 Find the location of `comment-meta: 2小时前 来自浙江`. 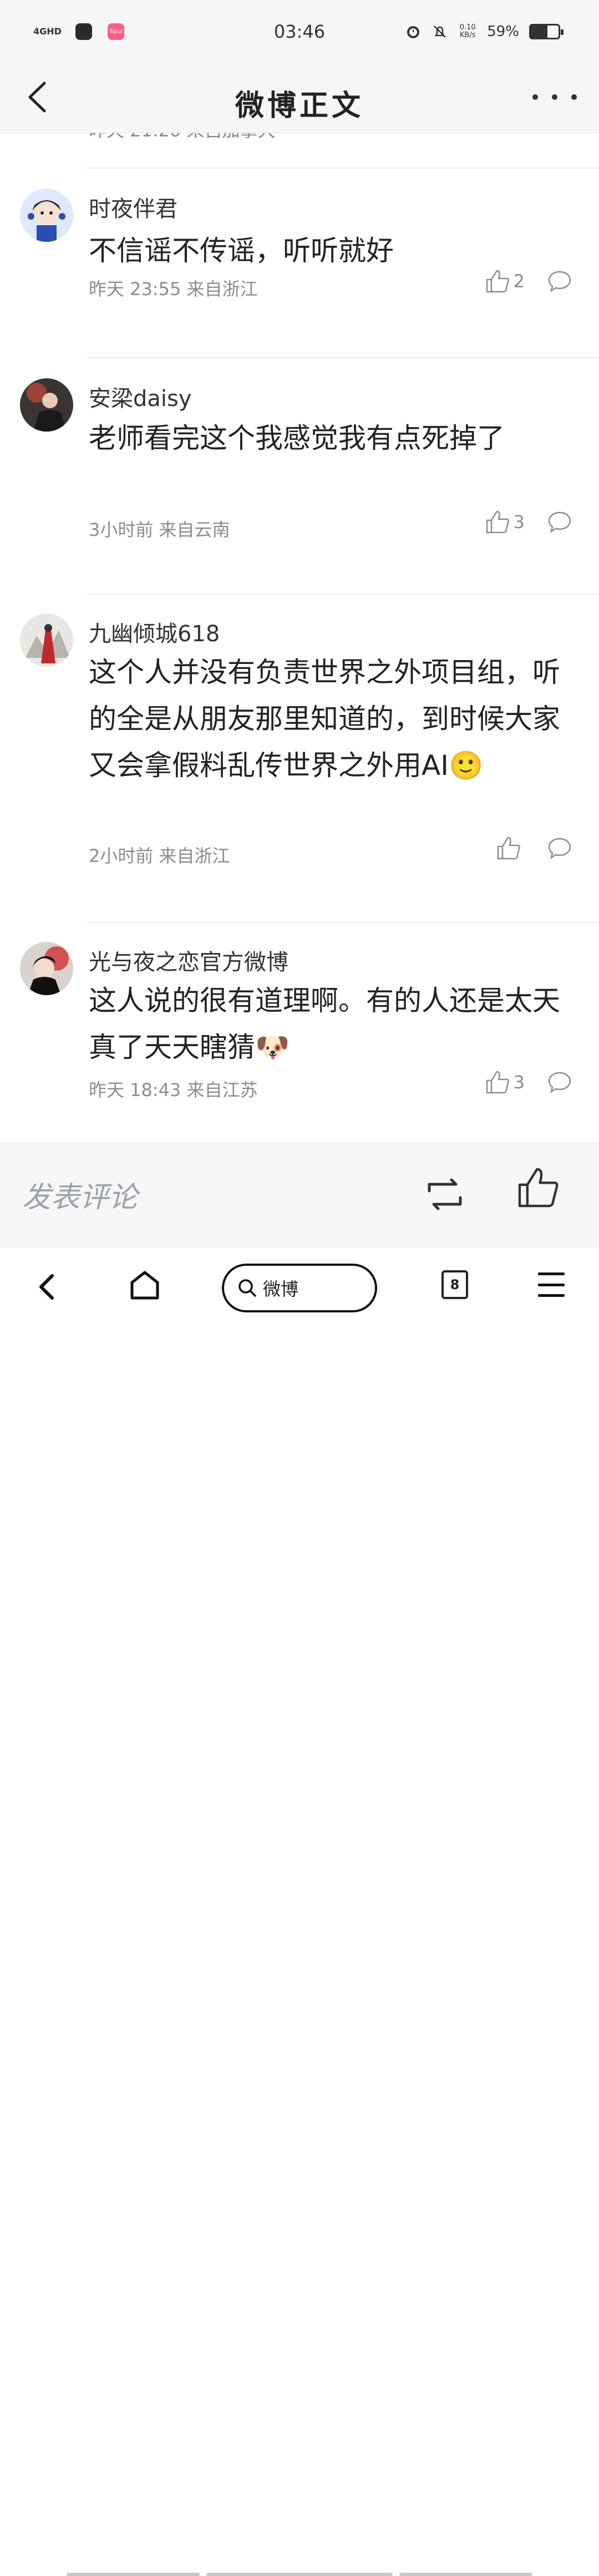

comment-meta: 2小时前 来自浙江 is located at coordinates (159, 855).